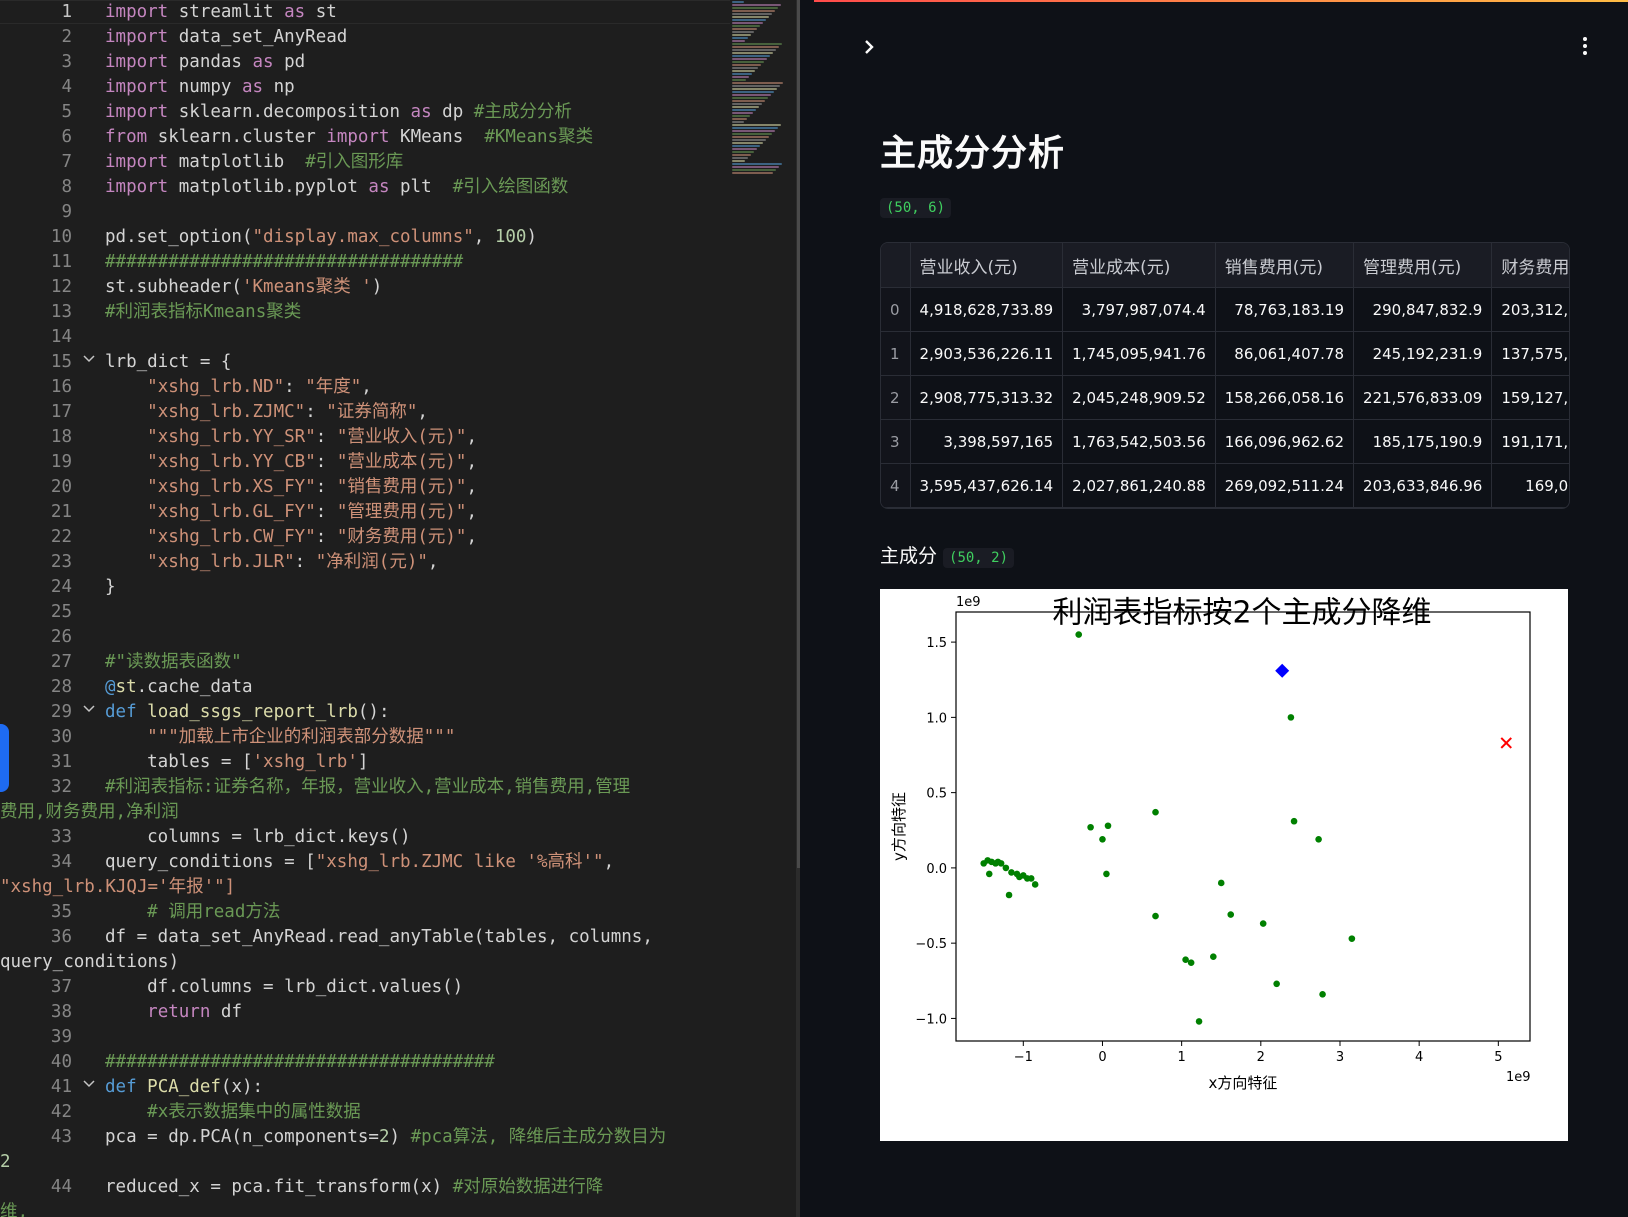 This screenshot has width=1628, height=1217. Describe the element at coordinates (987, 309) in the screenshot. I see `table-cell: 4,918,628,733.89` at that location.